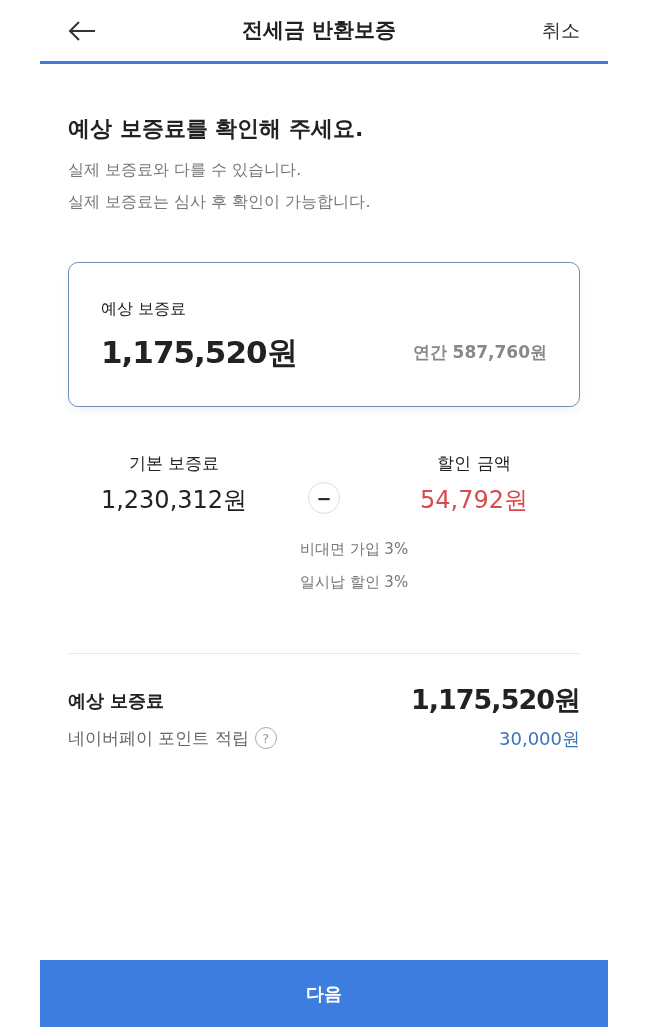 The width and height of the screenshot is (648, 1027). Describe the element at coordinates (319, 30) in the screenshot. I see `page-title: 전세금 반환보증` at that location.